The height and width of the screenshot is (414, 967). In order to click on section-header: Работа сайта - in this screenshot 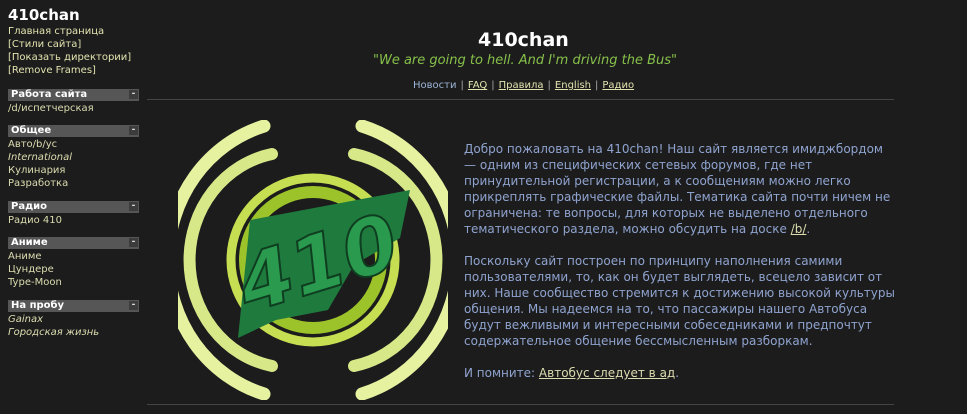, I will do `click(73, 95)`.